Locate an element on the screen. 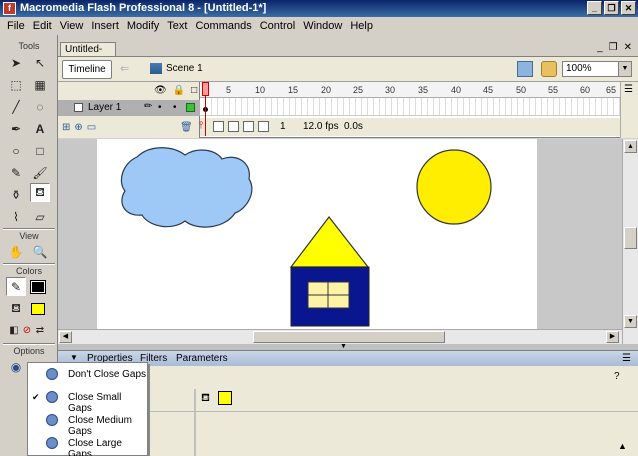 This screenshot has height=456, width=638. frame-label: 25 is located at coordinates (358, 90).